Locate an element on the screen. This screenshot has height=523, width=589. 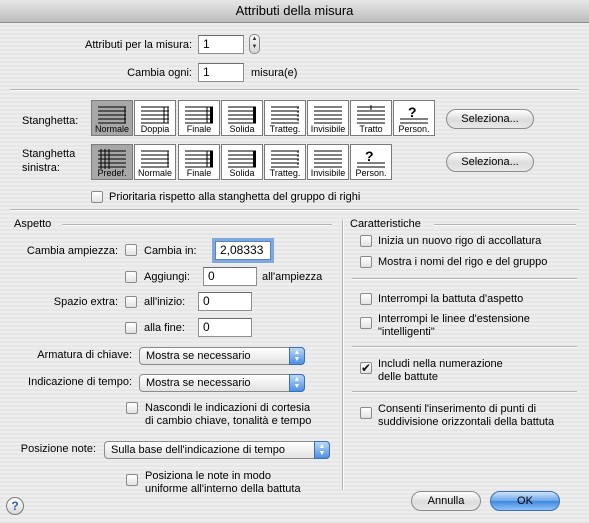
cancel-button: Annulla is located at coordinates (446, 501).